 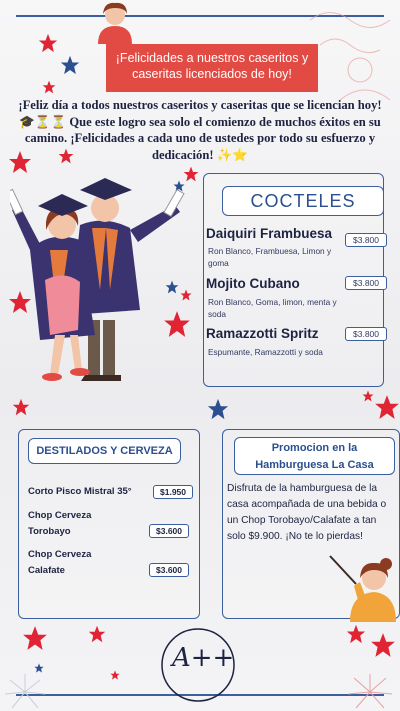 I want to click on drink-description: Ron Blanco, Goma, limon, menta y soda, so click(x=272, y=308).